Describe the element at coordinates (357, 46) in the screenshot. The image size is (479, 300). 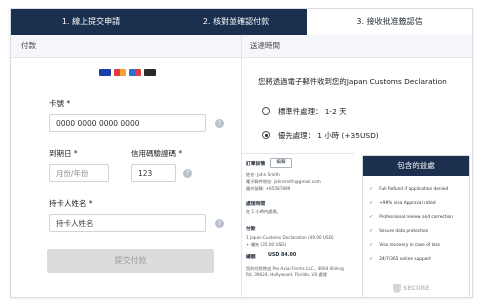
I see `delivery-title: 送達時間` at that location.